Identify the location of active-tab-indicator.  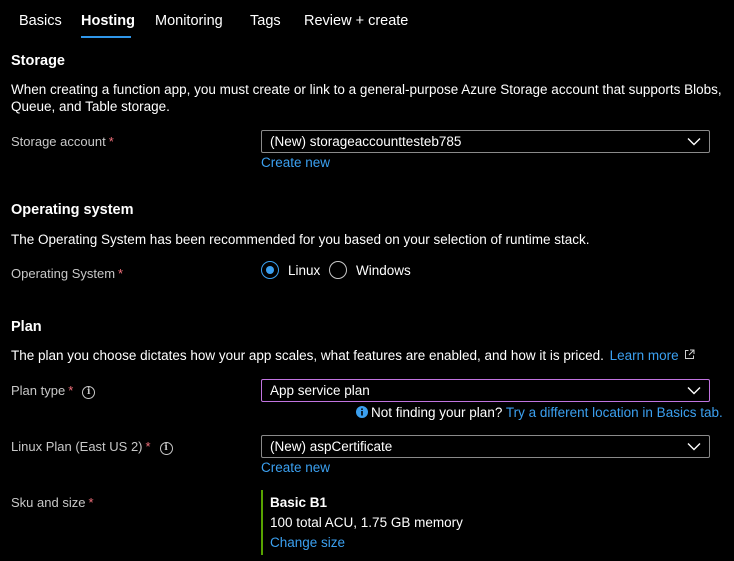
(106, 37).